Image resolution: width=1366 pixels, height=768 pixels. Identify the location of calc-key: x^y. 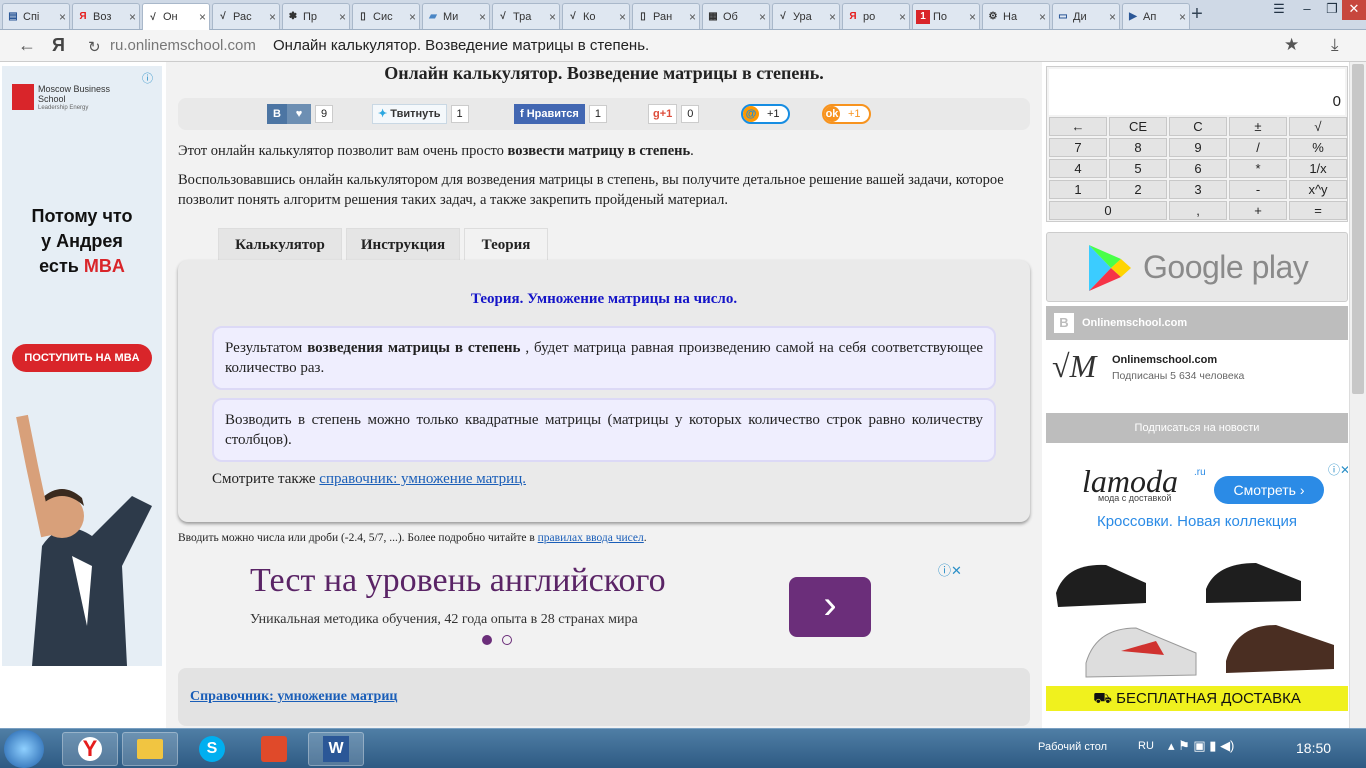
(1318, 189).